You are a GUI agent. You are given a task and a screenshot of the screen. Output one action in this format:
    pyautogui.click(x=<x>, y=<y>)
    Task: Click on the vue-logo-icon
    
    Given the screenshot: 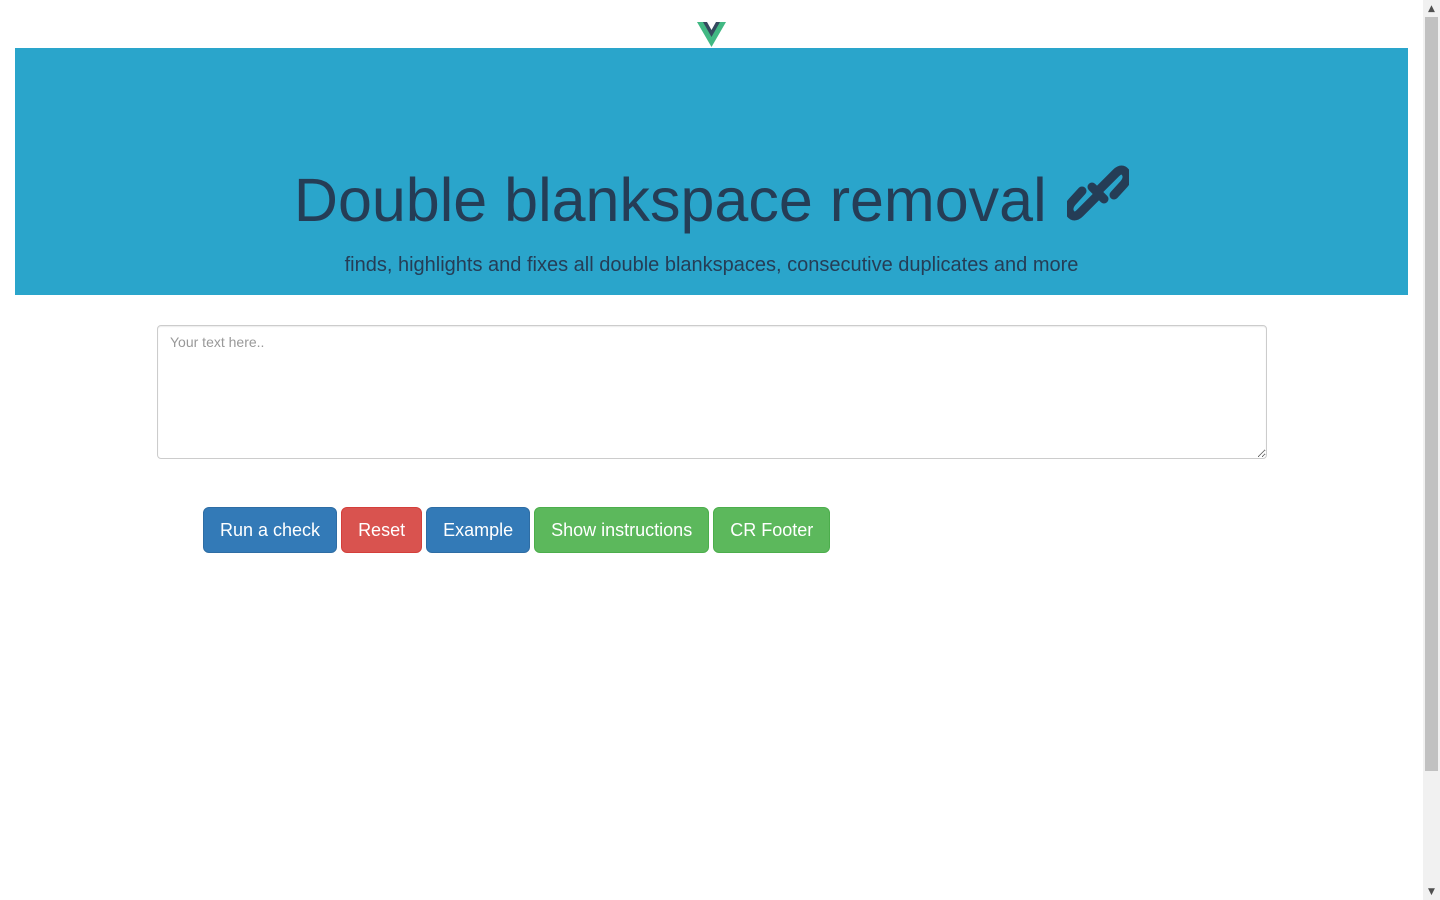 What is the action you would take?
    pyautogui.click(x=711, y=34)
    